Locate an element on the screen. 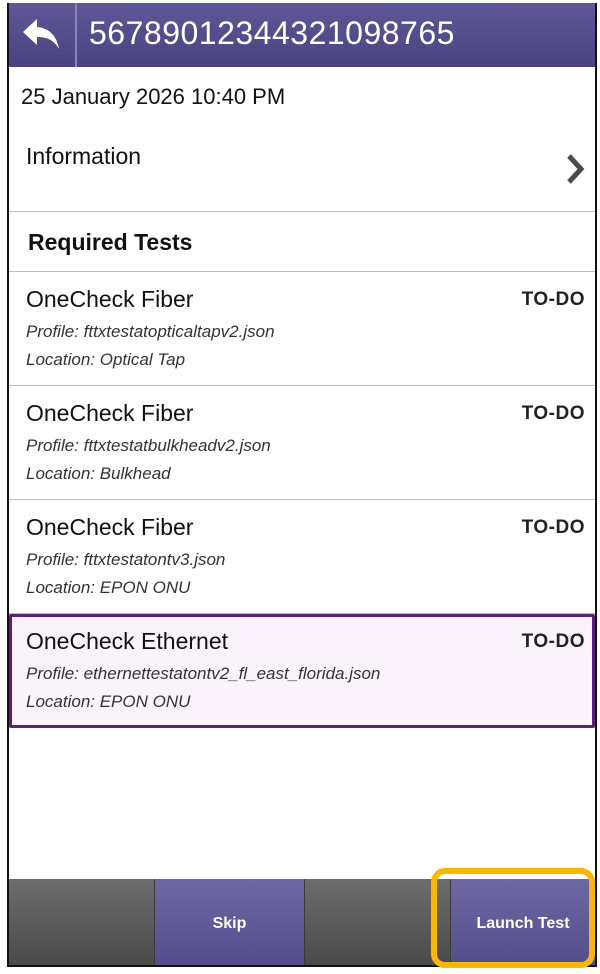 This screenshot has height=974, width=600. test-name: OneCheck Ethernet is located at coordinates (127, 641).